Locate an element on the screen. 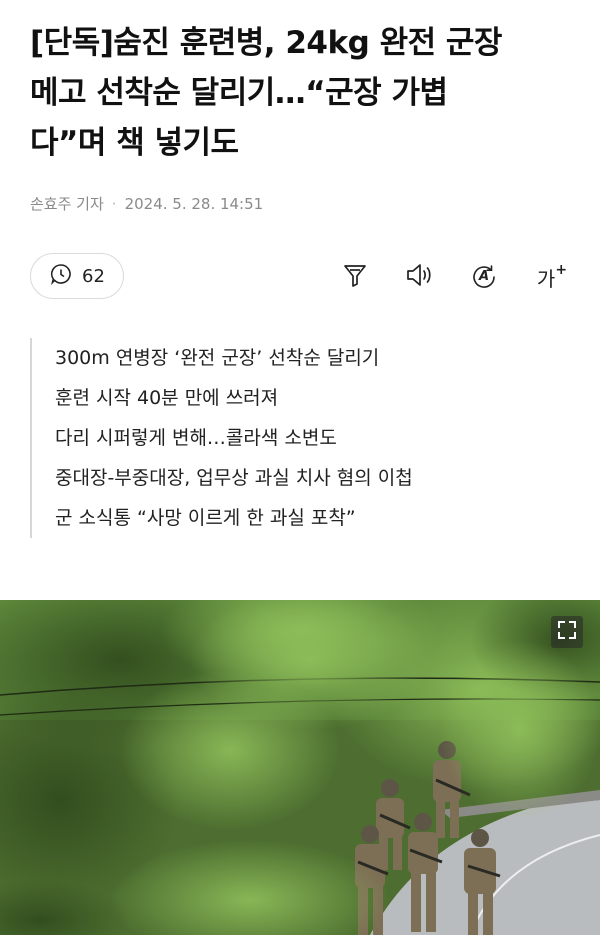  listen-button is located at coordinates (419, 277).